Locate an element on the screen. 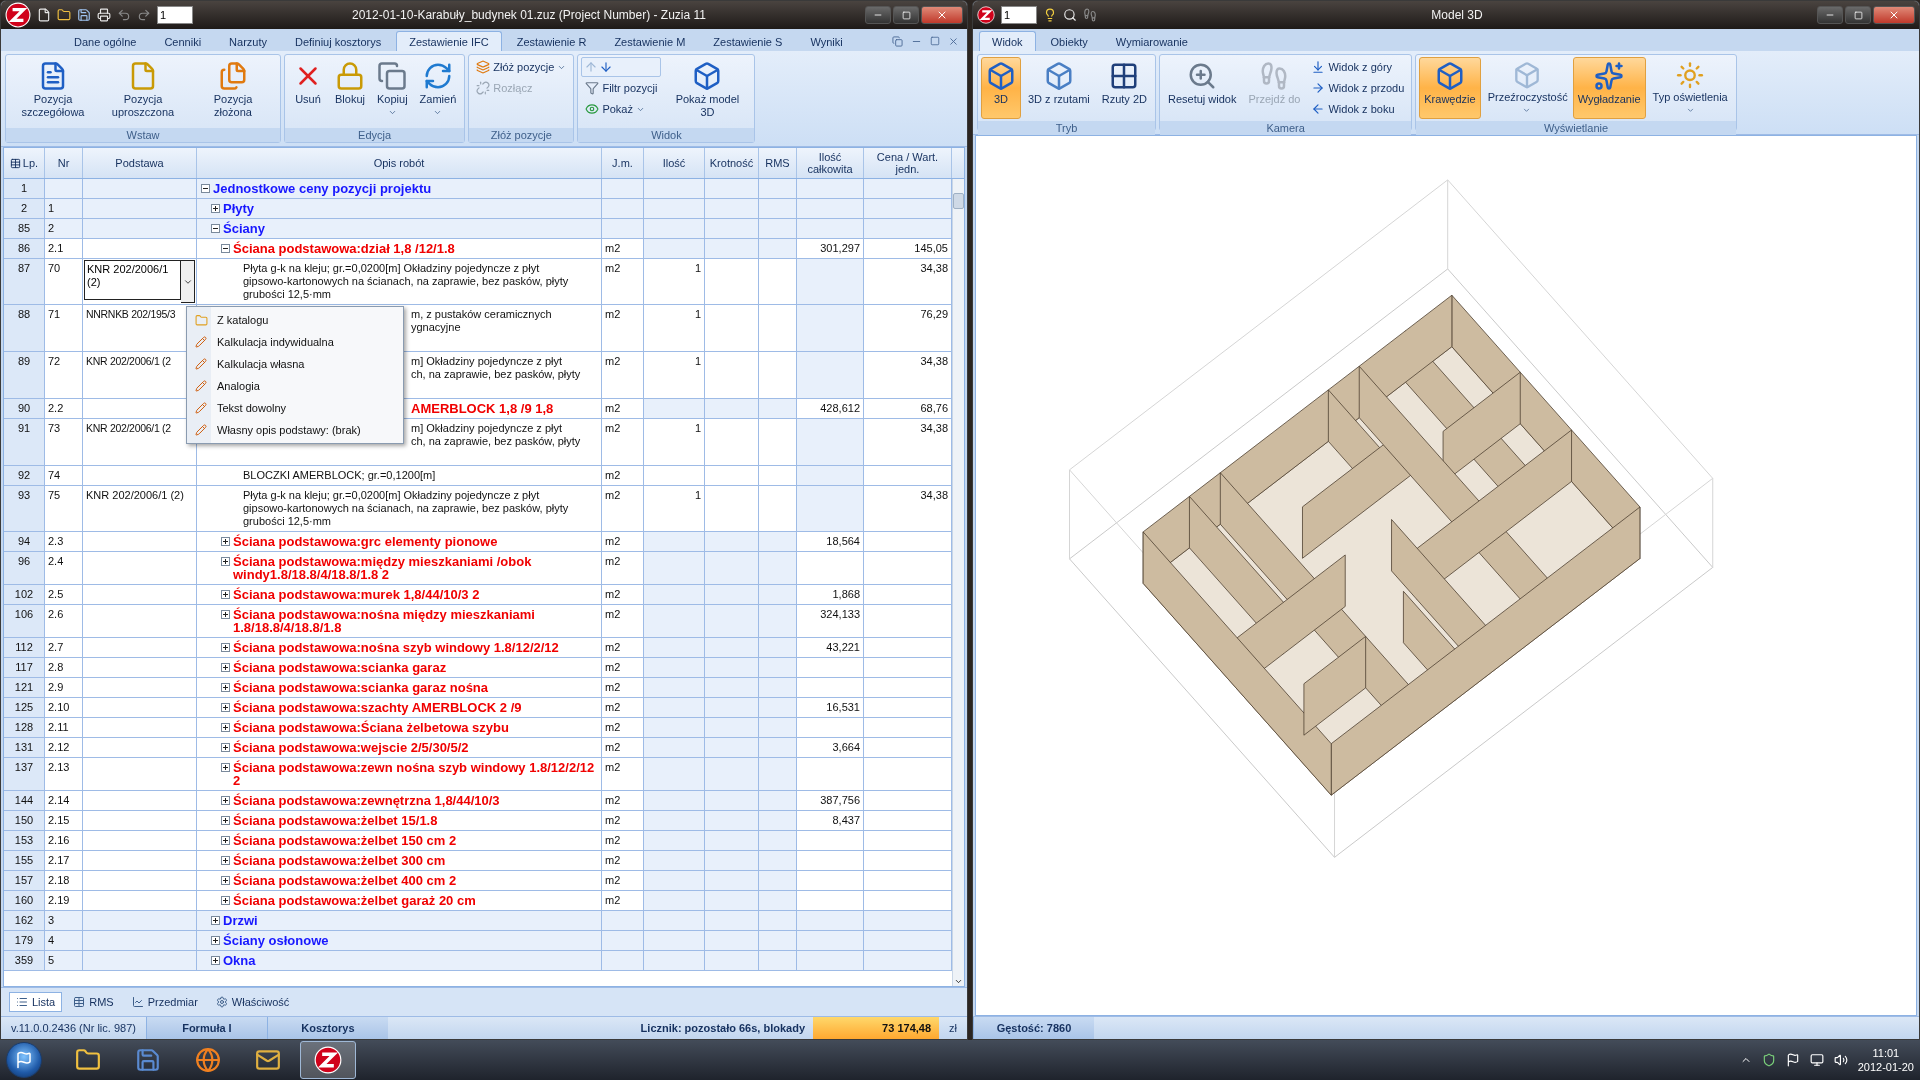 Image resolution: width=1920 pixels, height=1080 pixels. column-header: J.m. is located at coordinates (623, 163).